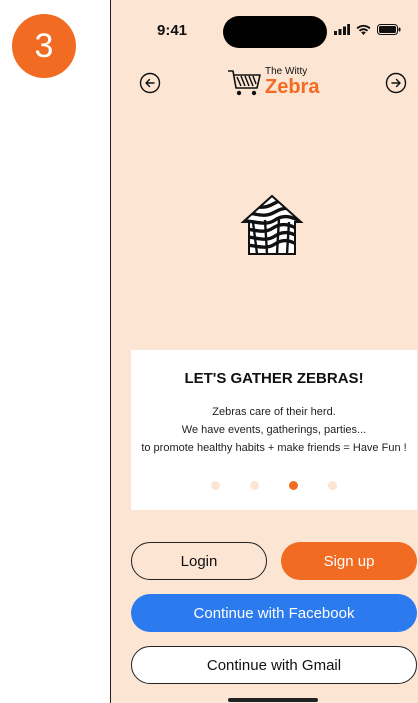 Image resolution: width=418 pixels, height=703 pixels. What do you see at coordinates (292, 87) in the screenshot?
I see `brand-name: Zebra` at bounding box center [292, 87].